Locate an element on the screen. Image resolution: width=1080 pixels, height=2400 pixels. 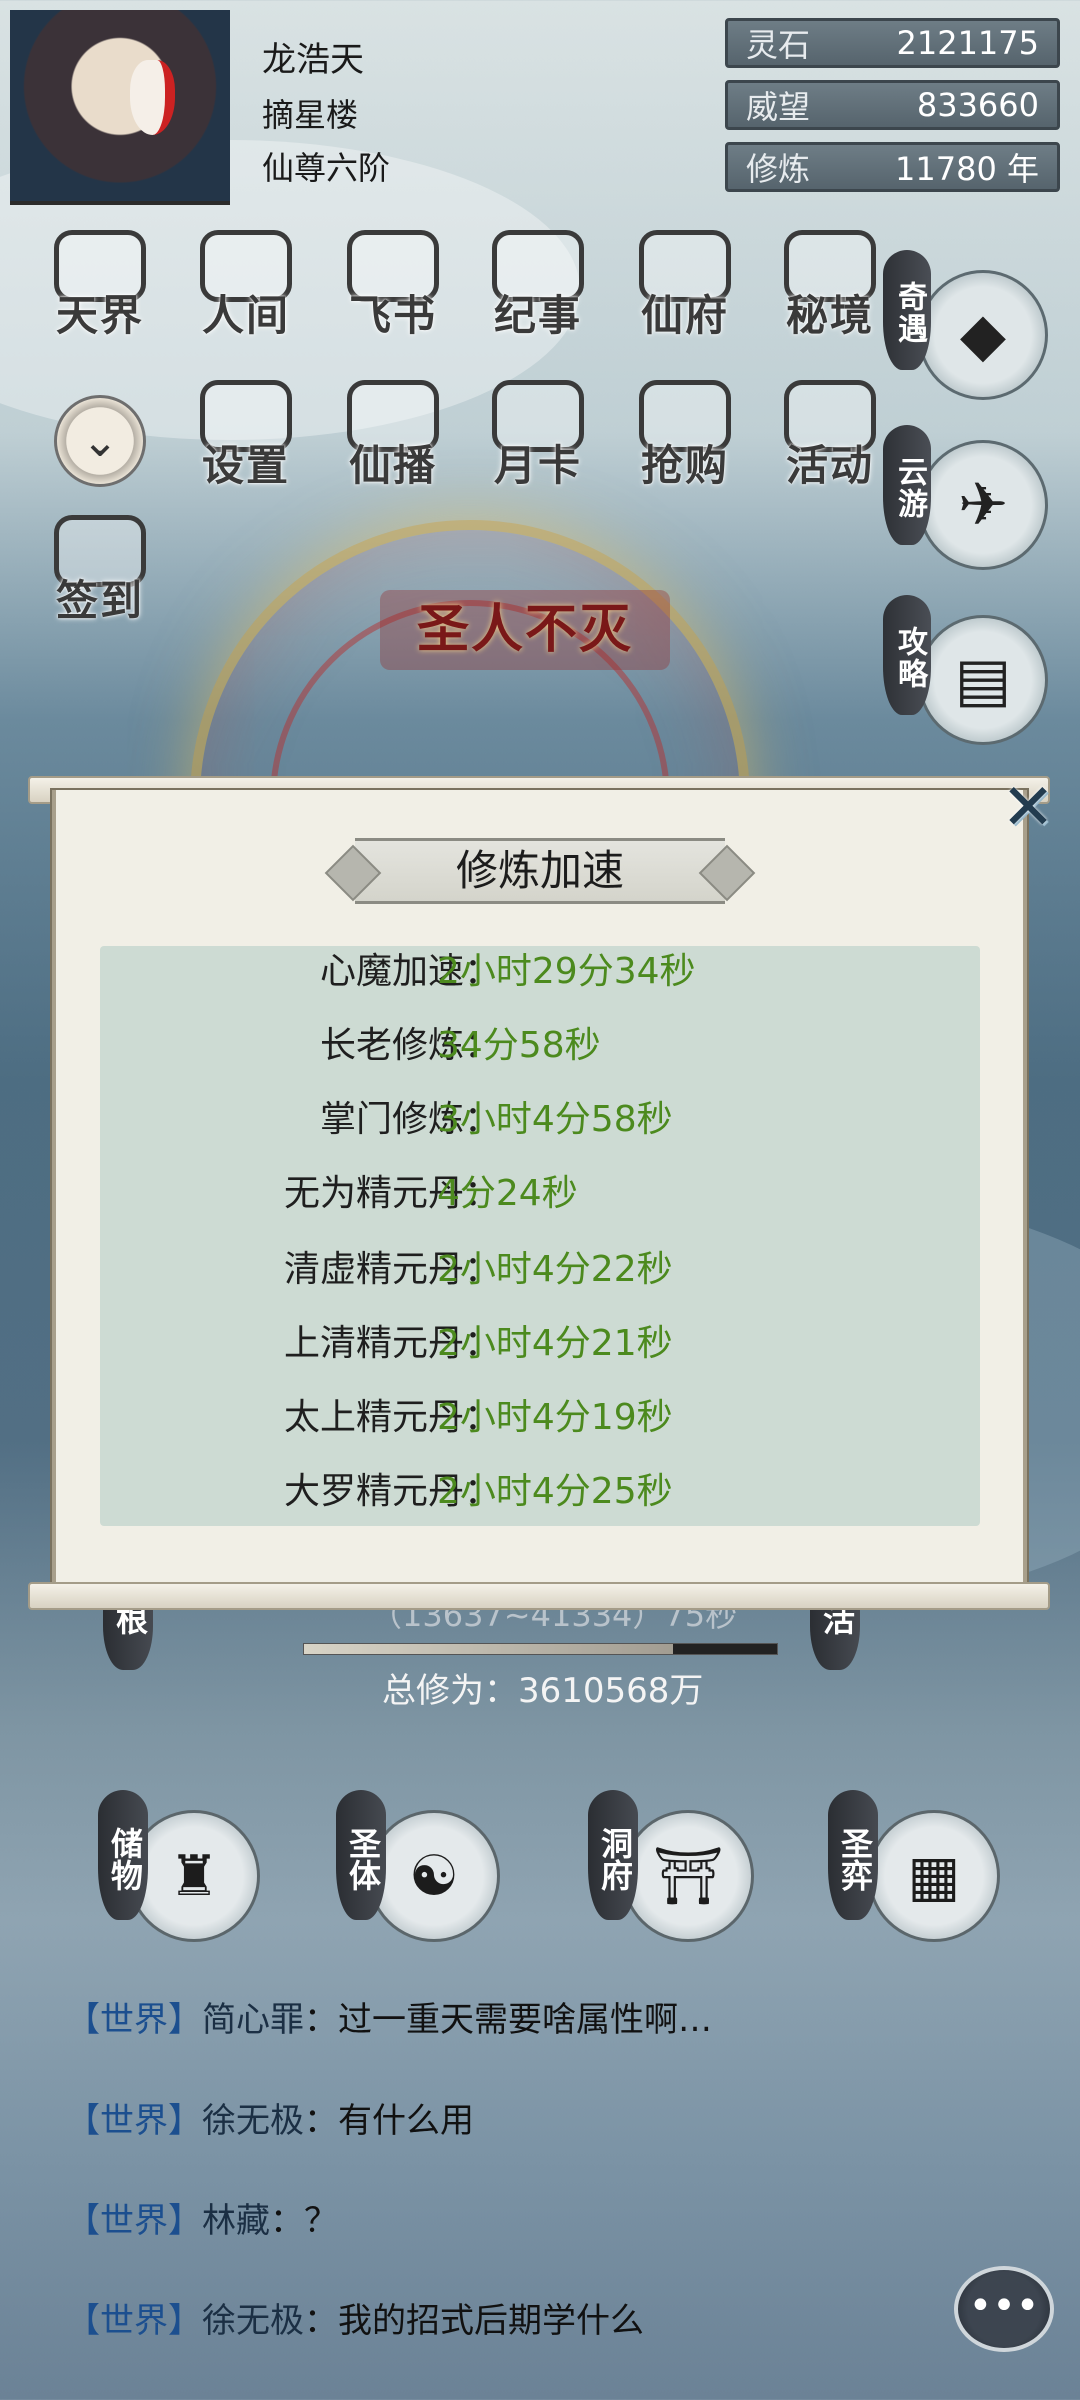
menu-flash-sale-button: 抢购 is located at coordinates (685, 445).